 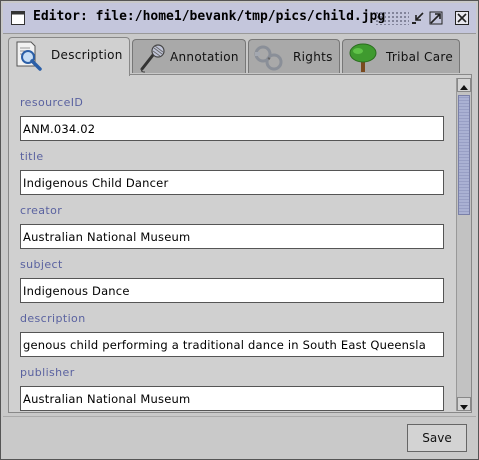 What do you see at coordinates (464, 155) in the screenshot?
I see `scroll-thumb` at bounding box center [464, 155].